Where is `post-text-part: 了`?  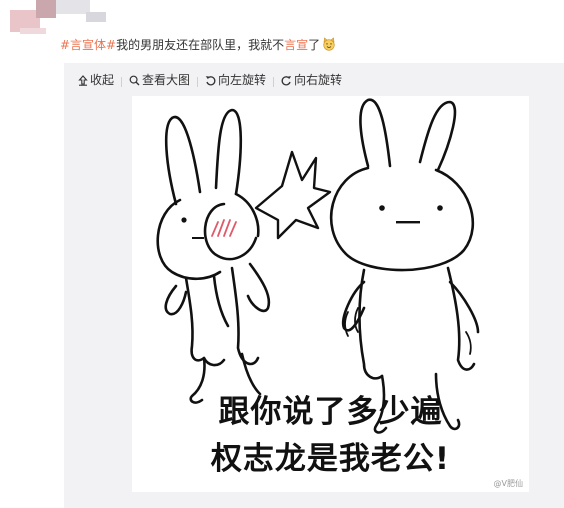
post-text-part: 了 is located at coordinates (314, 45).